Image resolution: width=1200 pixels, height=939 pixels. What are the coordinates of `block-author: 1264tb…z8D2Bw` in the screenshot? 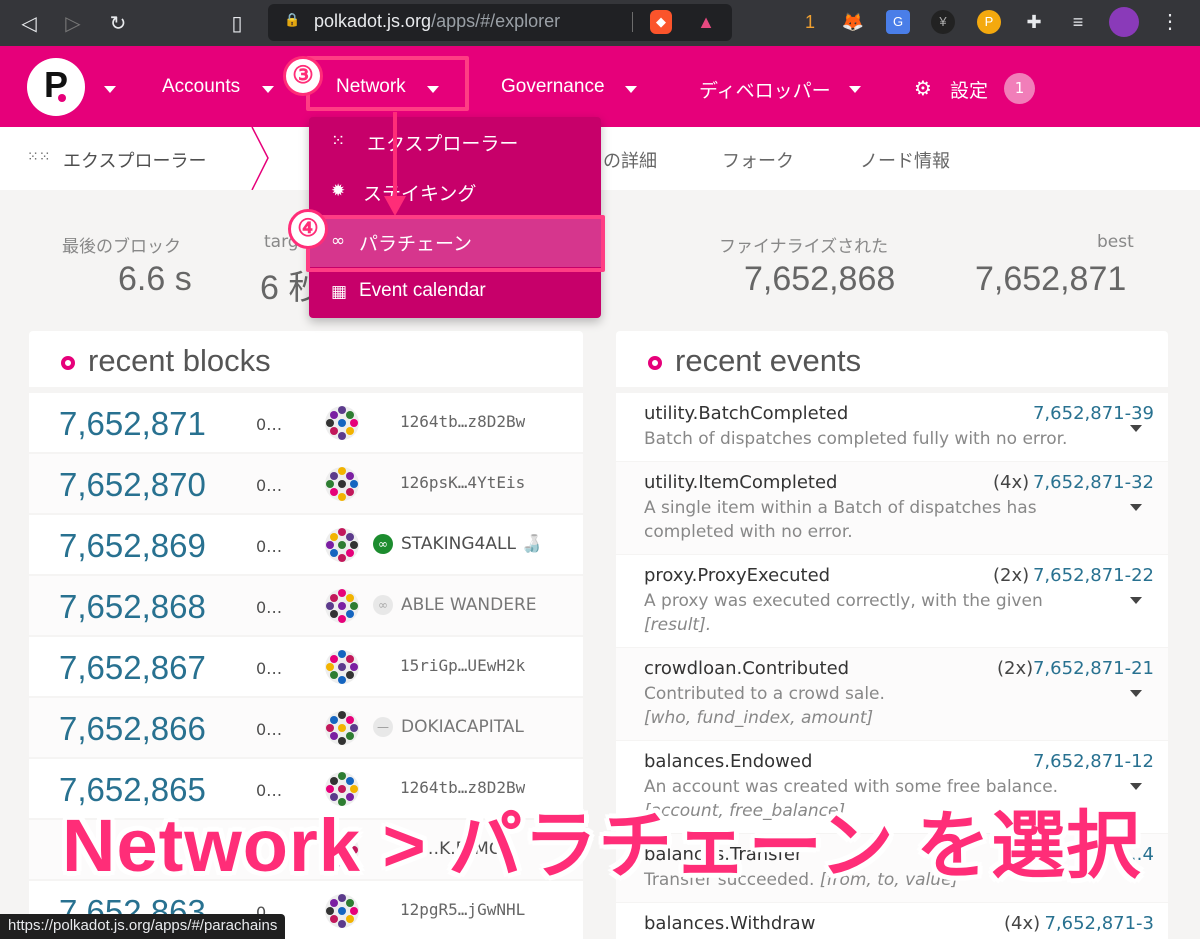 It's located at (462, 421).